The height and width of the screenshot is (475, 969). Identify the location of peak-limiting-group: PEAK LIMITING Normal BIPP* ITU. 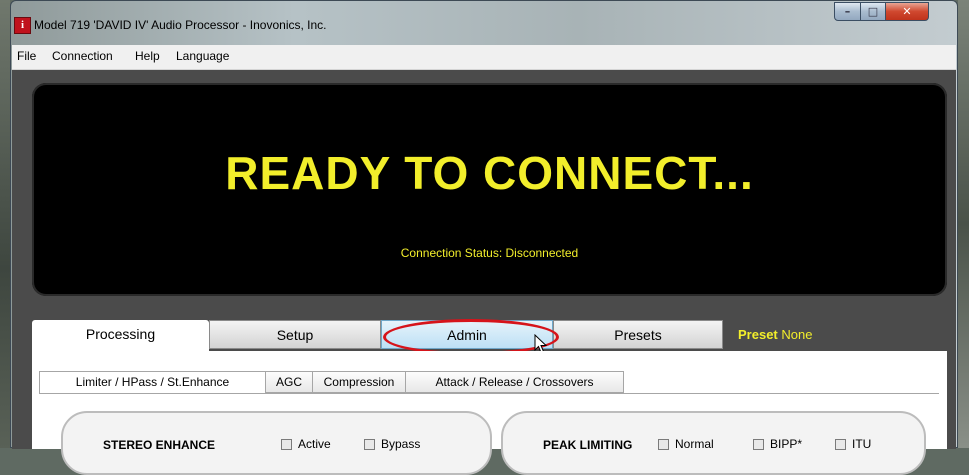
(713, 443).